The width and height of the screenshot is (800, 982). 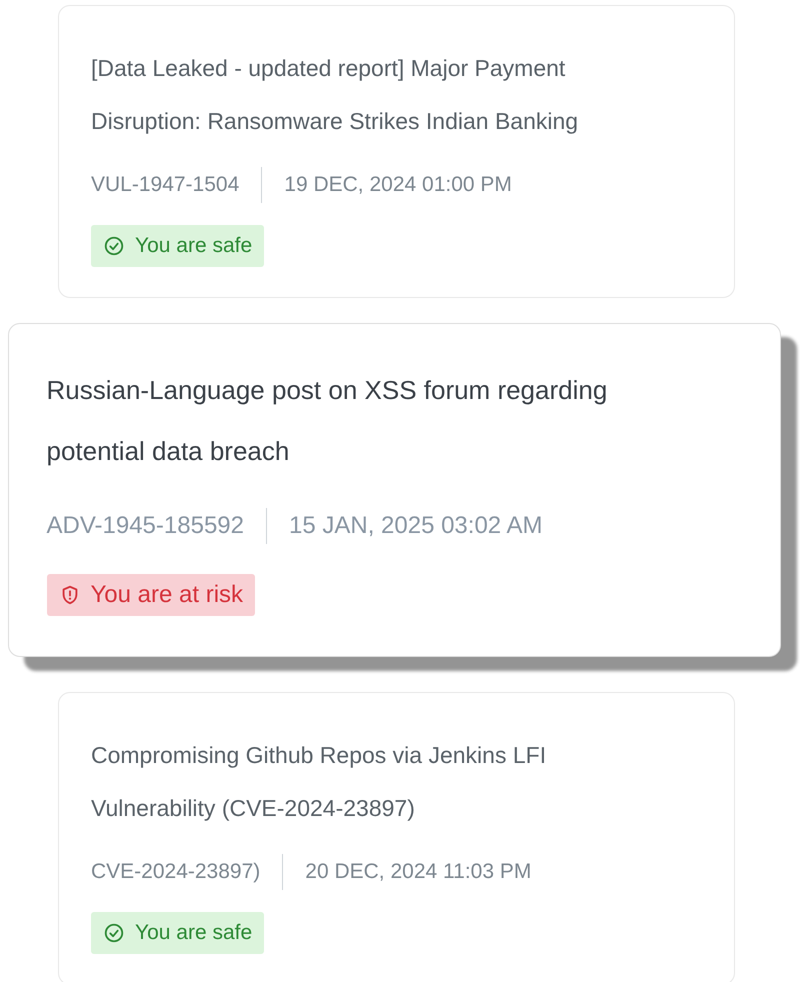 What do you see at coordinates (335, 95) in the screenshot?
I see `advisory-title: [Data Leaked - updated report] Major Payment Disruption: Ransomware Strikes Indian Banking` at bounding box center [335, 95].